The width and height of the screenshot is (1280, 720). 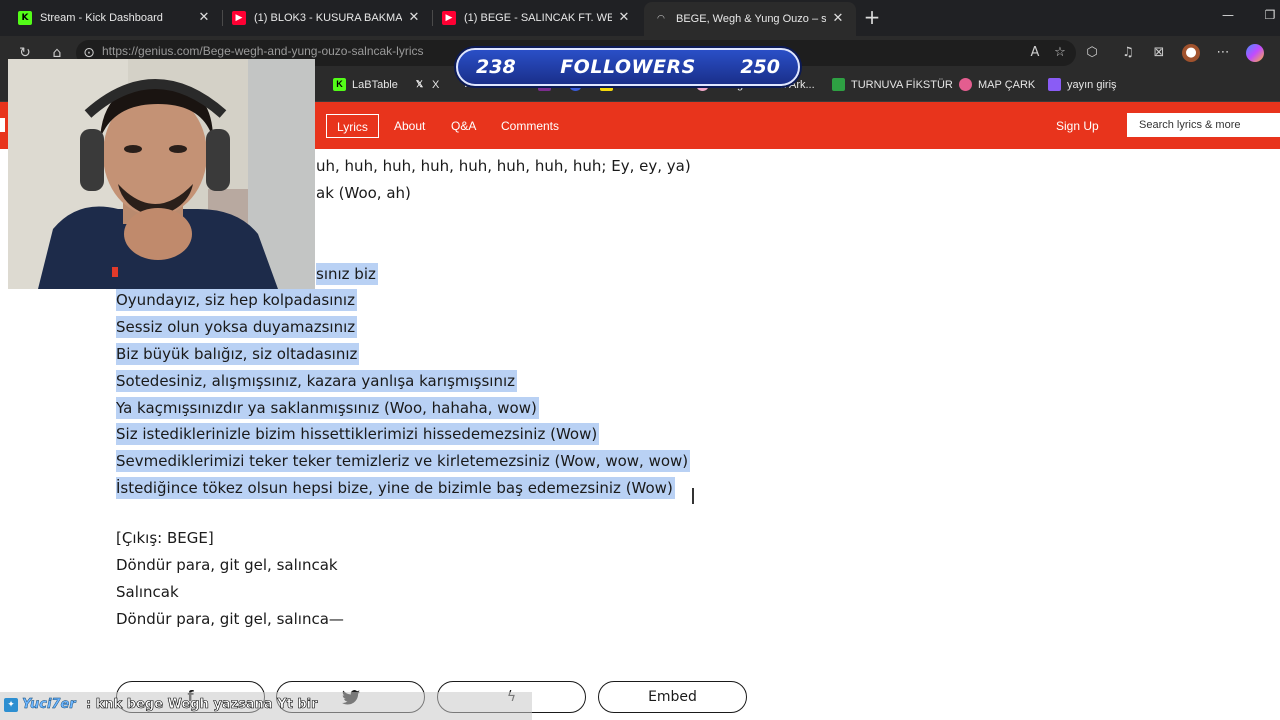 What do you see at coordinates (965, 84) in the screenshot?
I see `wheel-icon` at bounding box center [965, 84].